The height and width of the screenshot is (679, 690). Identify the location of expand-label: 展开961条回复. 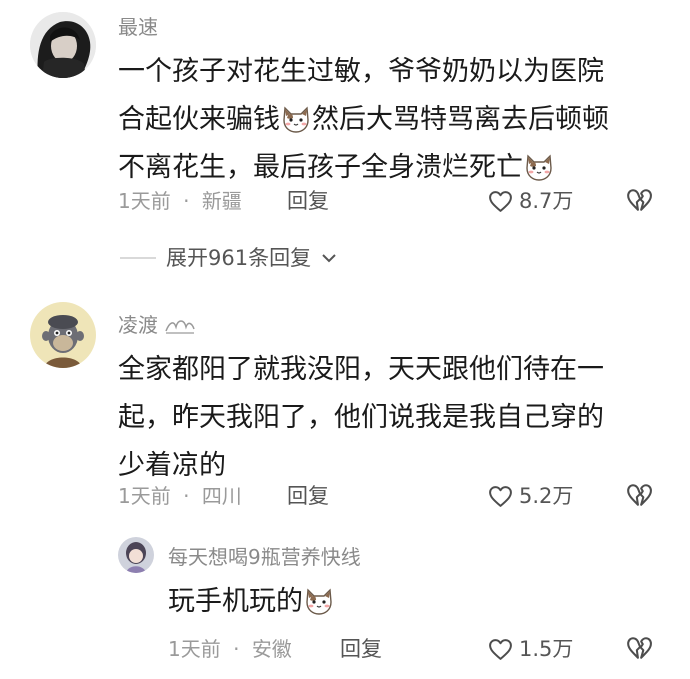
(239, 258).